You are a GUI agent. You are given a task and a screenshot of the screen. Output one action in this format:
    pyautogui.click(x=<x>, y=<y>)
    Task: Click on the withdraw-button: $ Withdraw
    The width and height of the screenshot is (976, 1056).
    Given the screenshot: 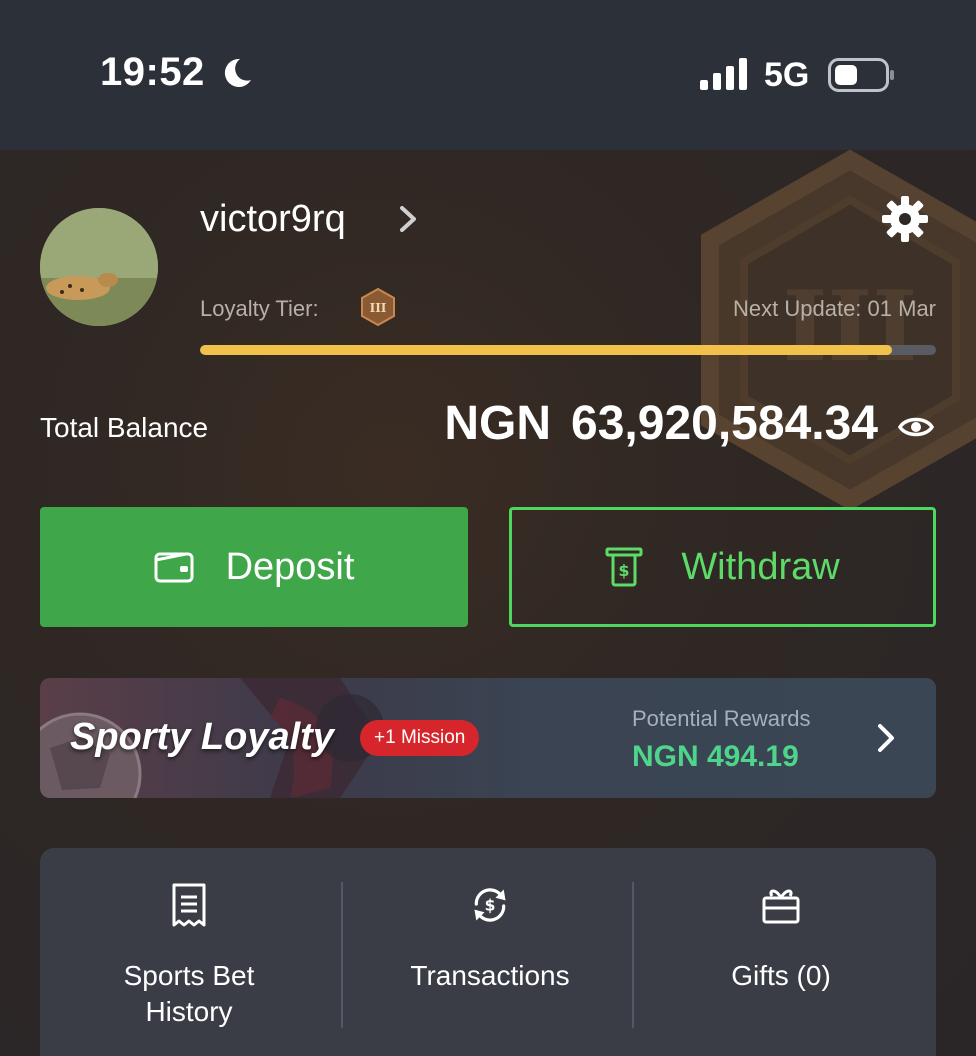 What is the action you would take?
    pyautogui.click(x=722, y=567)
    